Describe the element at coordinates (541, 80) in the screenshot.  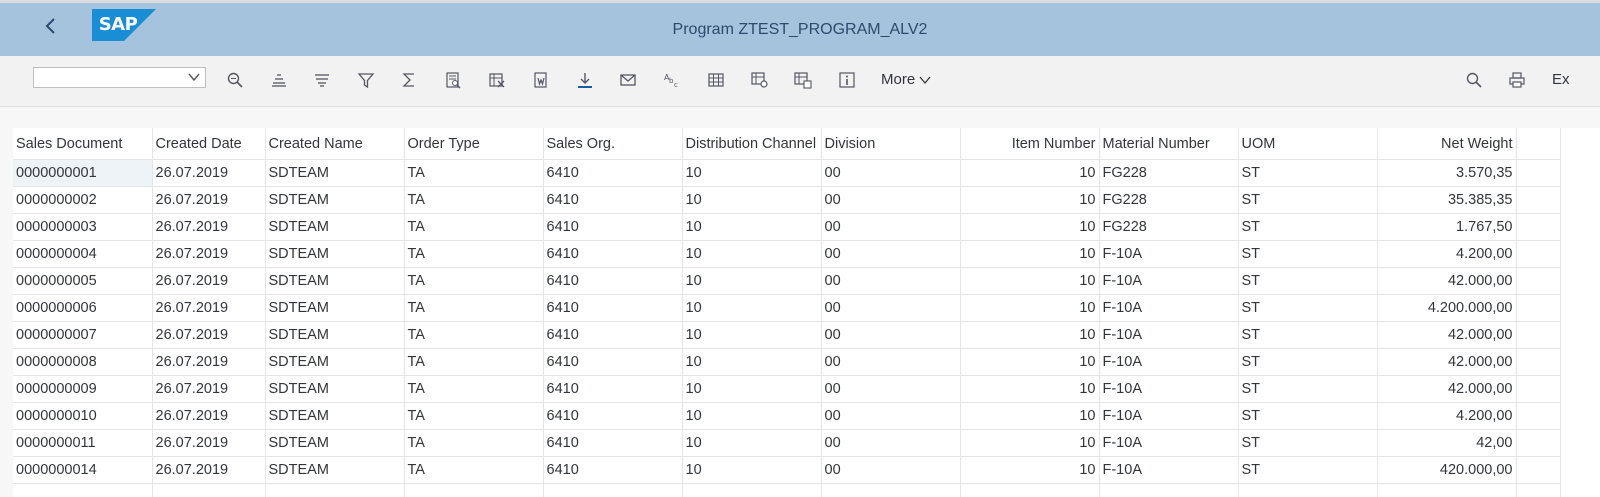
I see `export-word-icon` at that location.